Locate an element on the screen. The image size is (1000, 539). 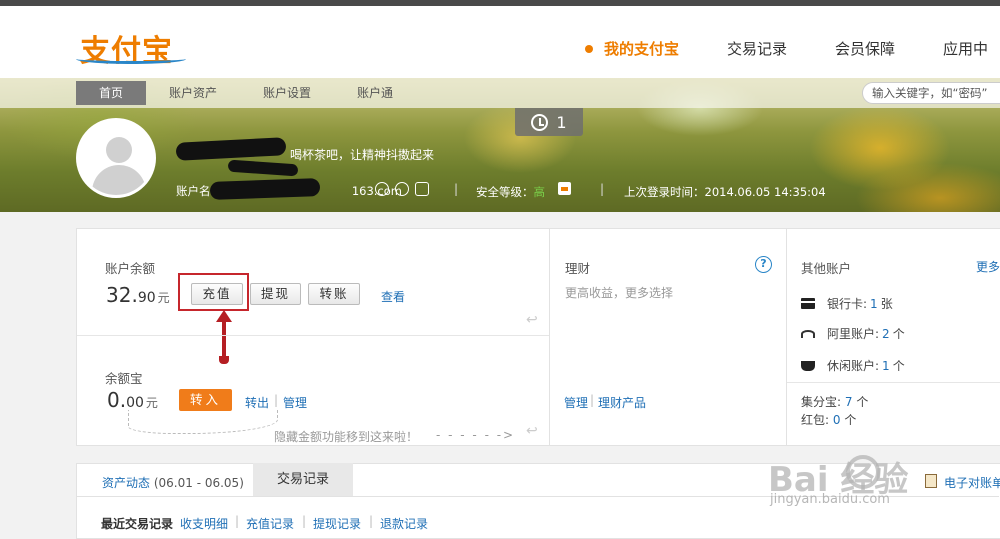
recharge-records-link: 充值记录 is located at coordinates (270, 523).